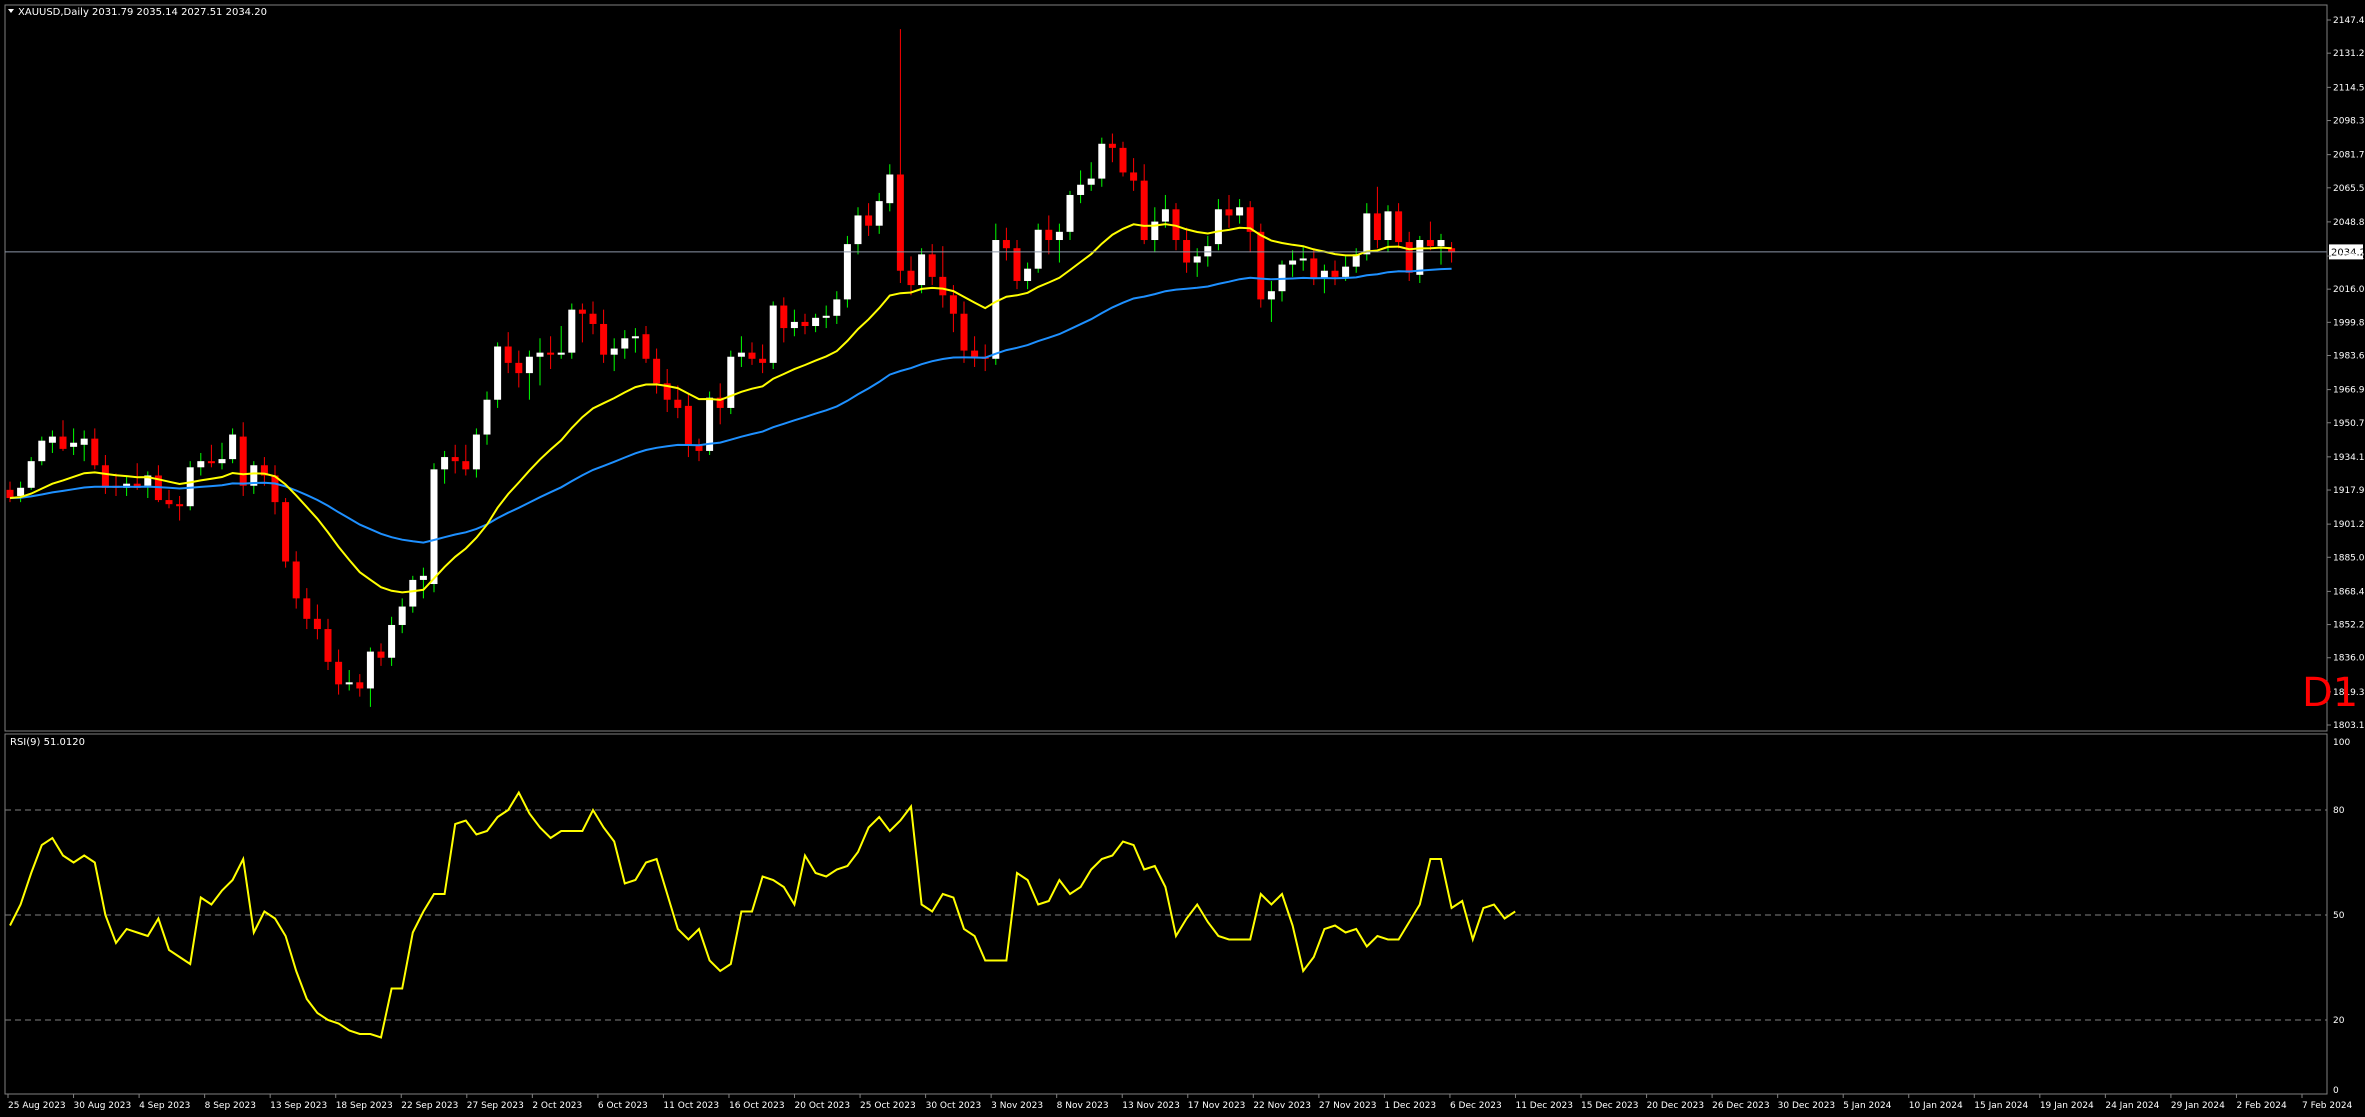 The image size is (2365, 1117). I want to click on rsi-tick-label: 100, so click(2341, 743).